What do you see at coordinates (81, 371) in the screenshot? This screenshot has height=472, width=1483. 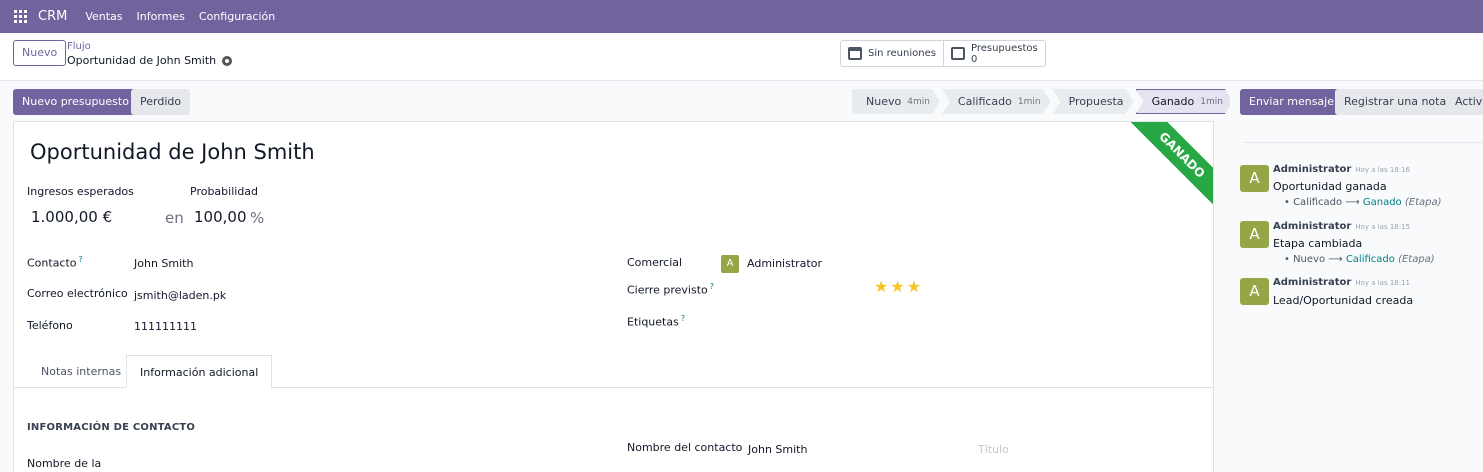 I see `tab-internal-notes: Notas internas` at bounding box center [81, 371].